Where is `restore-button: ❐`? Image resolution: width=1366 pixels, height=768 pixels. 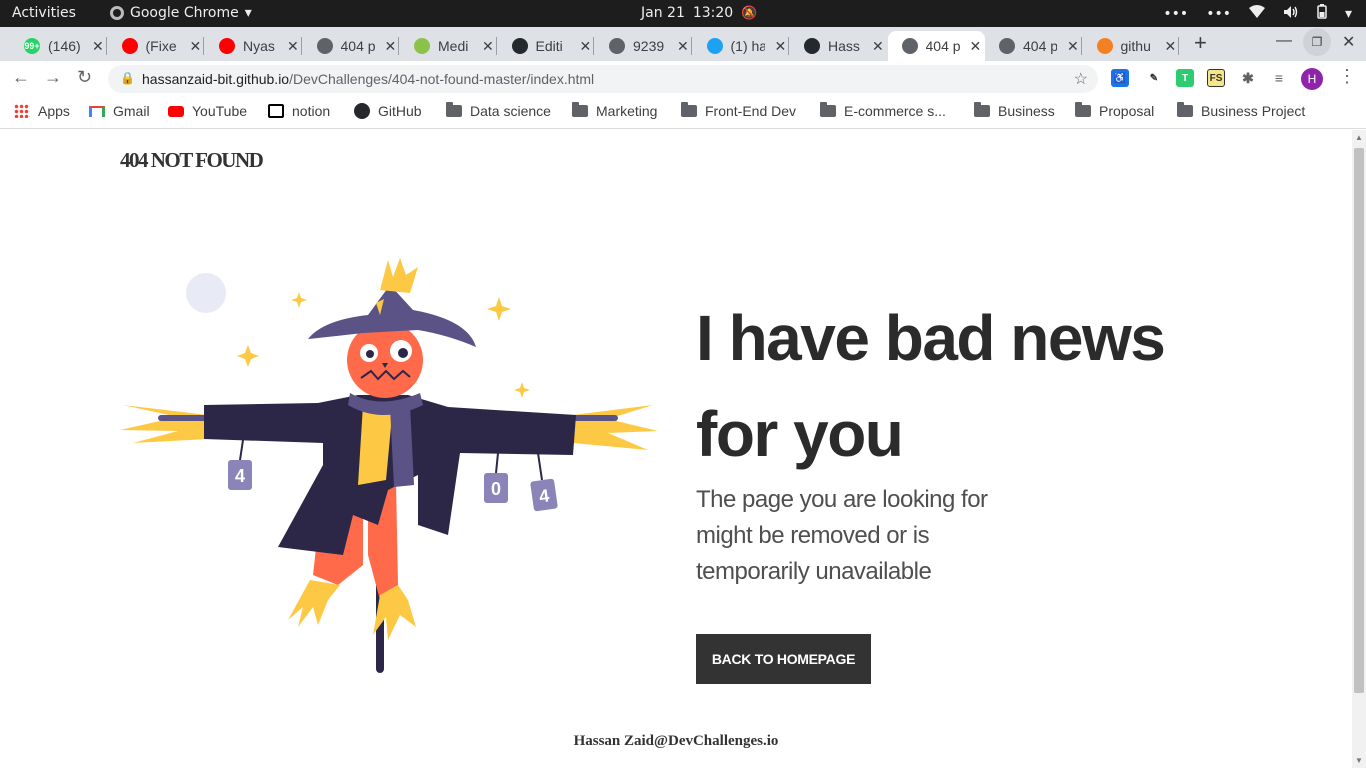 restore-button: ❐ is located at coordinates (1317, 42).